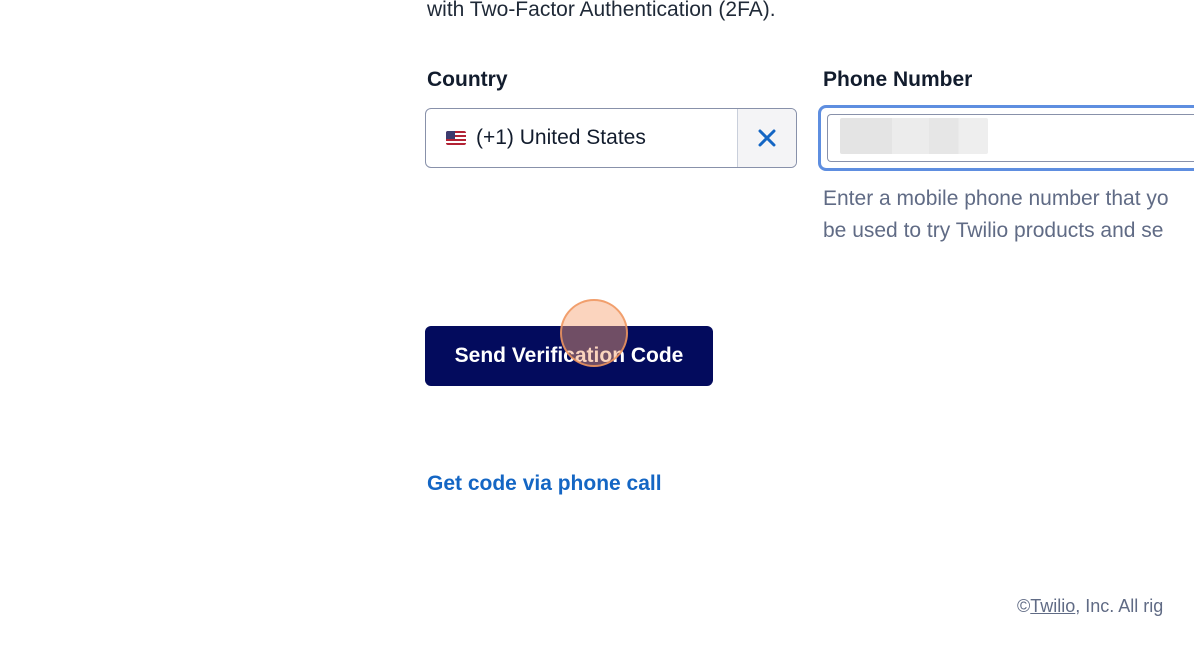 This screenshot has width=1194, height=672. I want to click on country-value-text: (+1) United States, so click(561, 137).